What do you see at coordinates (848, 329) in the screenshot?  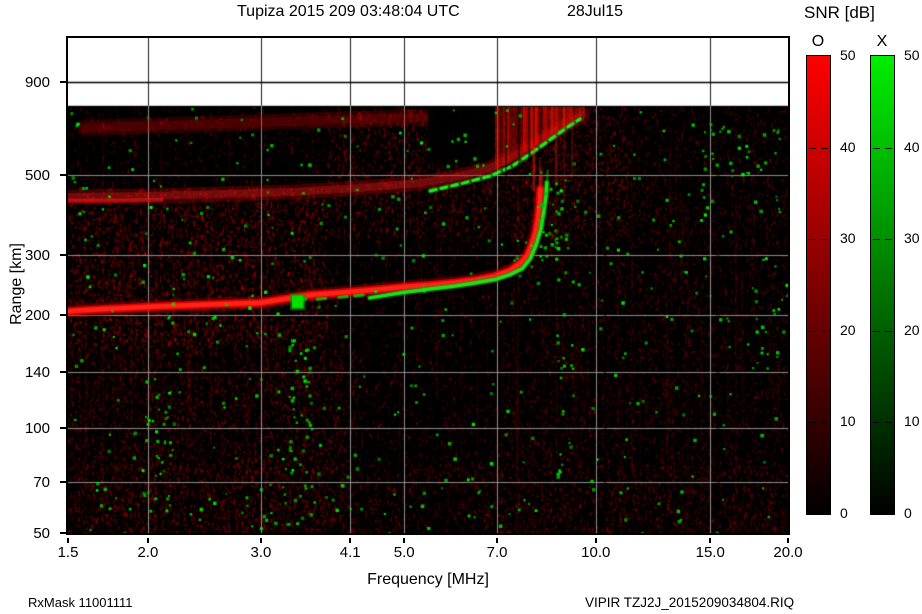 I see `ordinary-colorbar-label-20: 20` at bounding box center [848, 329].